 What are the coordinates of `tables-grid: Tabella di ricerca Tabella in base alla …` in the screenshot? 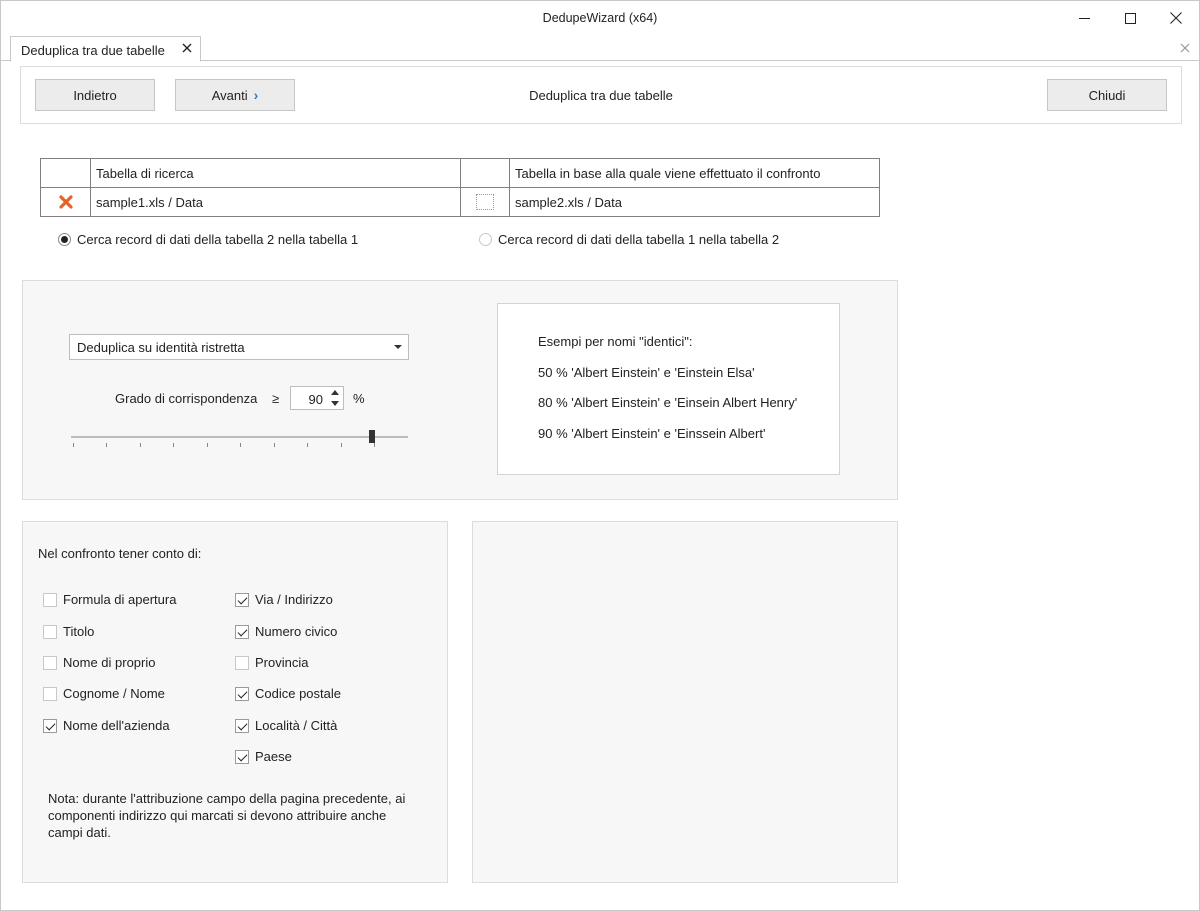 It's located at (460, 187).